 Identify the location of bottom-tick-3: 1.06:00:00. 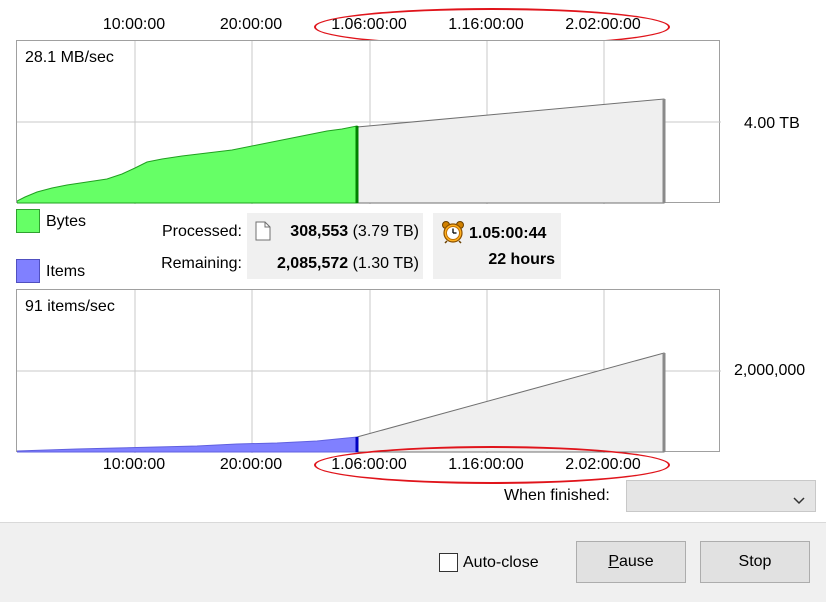
(369, 464).